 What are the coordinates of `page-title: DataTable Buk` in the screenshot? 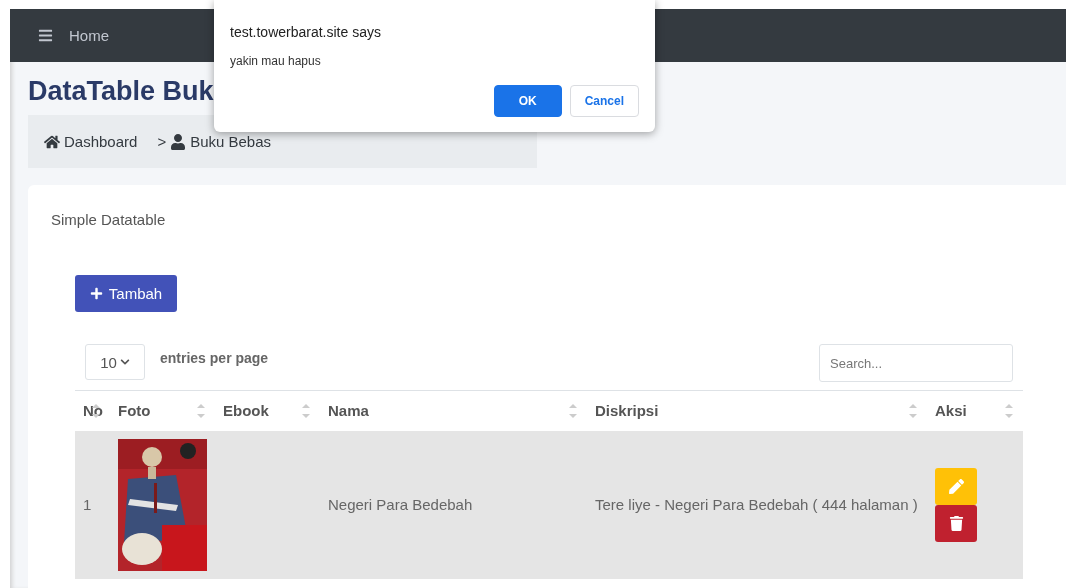 It's located at (121, 91).